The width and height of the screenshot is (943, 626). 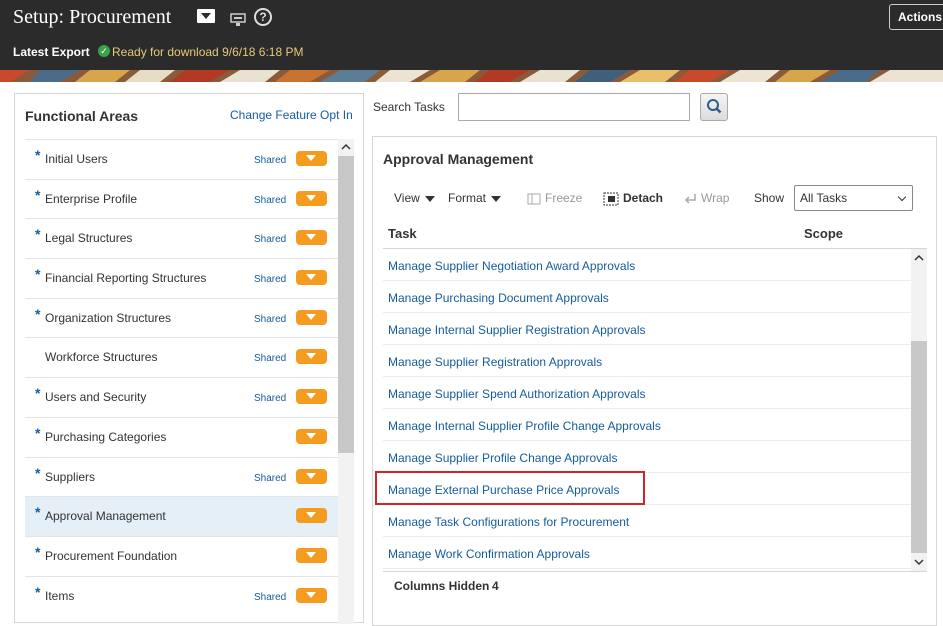 What do you see at coordinates (690, 198) in the screenshot?
I see `wrap-icon` at bounding box center [690, 198].